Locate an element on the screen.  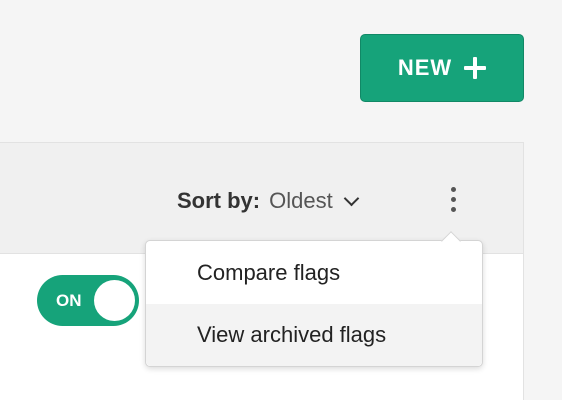
toggle-knob is located at coordinates (114, 300).